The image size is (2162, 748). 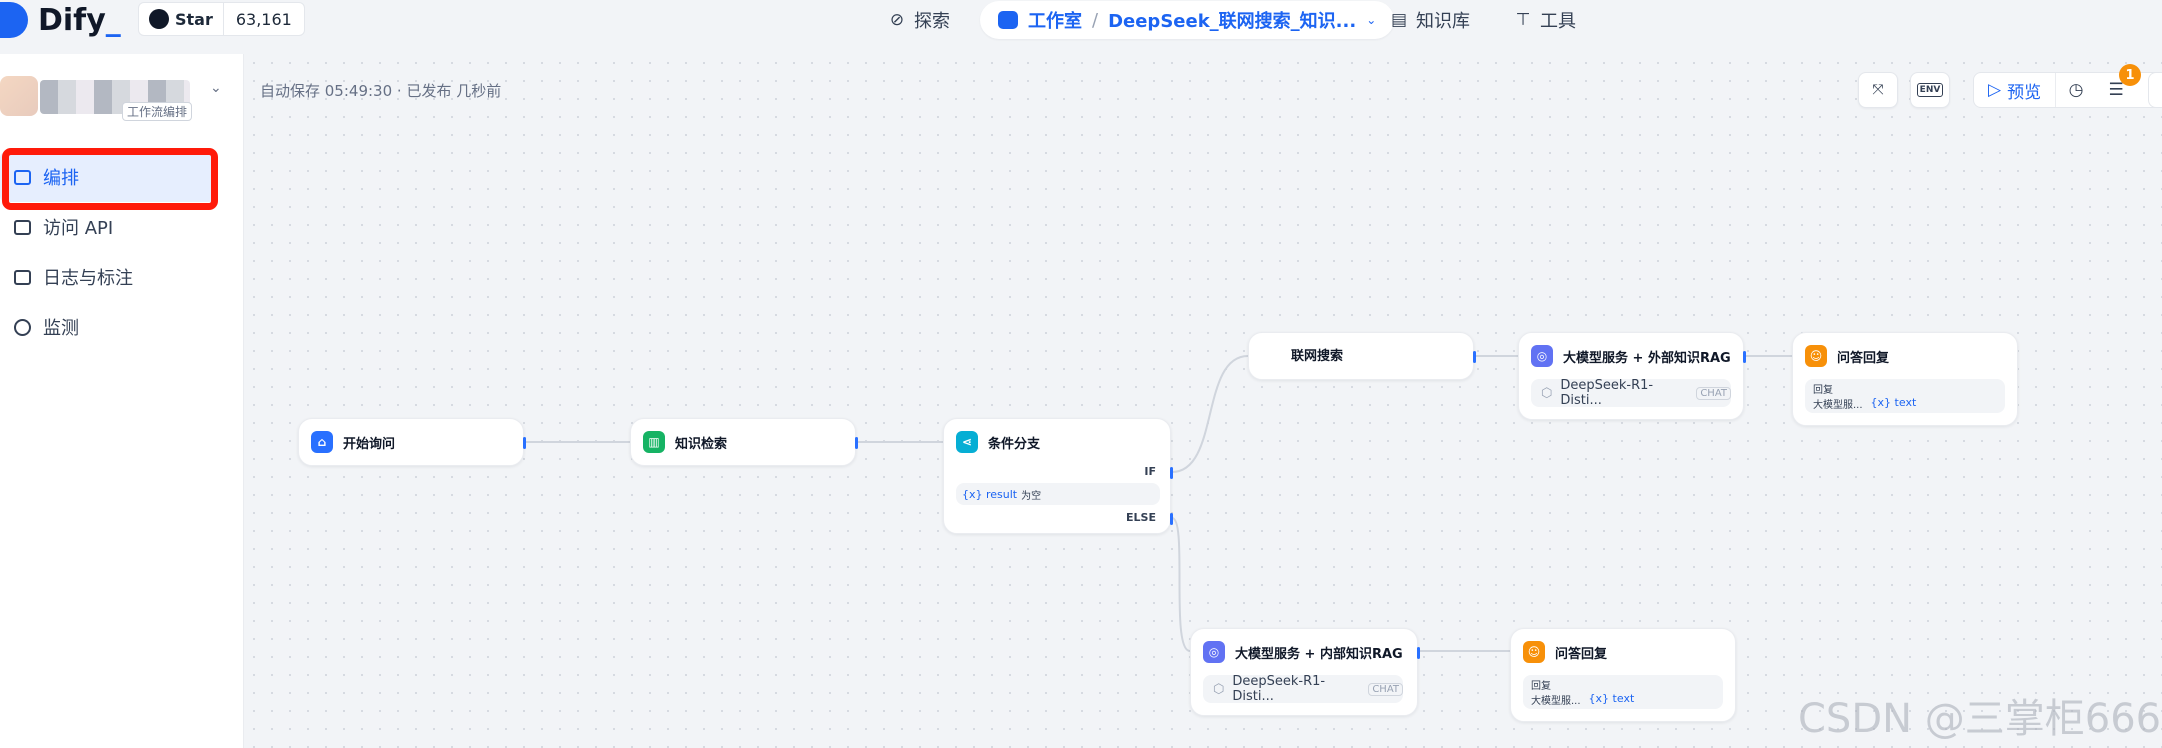 I want to click on env-button: ENV, so click(x=1930, y=90).